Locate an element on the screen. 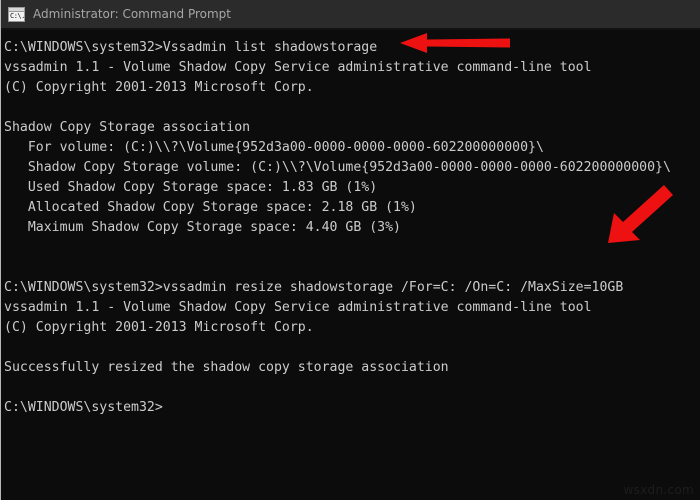 The width and height of the screenshot is (700, 500). console-prompt-line: C:\WINDOWS\system32> is located at coordinates (83, 407).